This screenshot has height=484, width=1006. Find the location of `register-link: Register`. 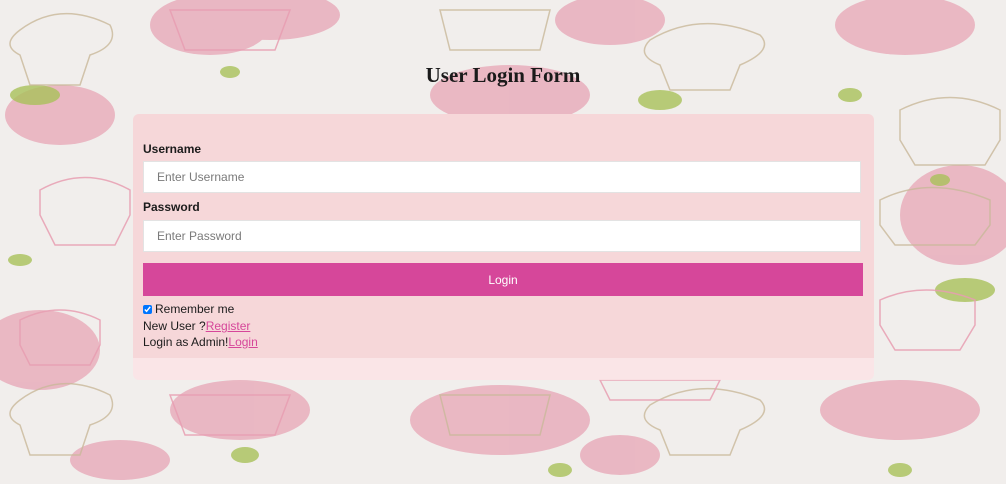

register-link: Register is located at coordinates (228, 326).